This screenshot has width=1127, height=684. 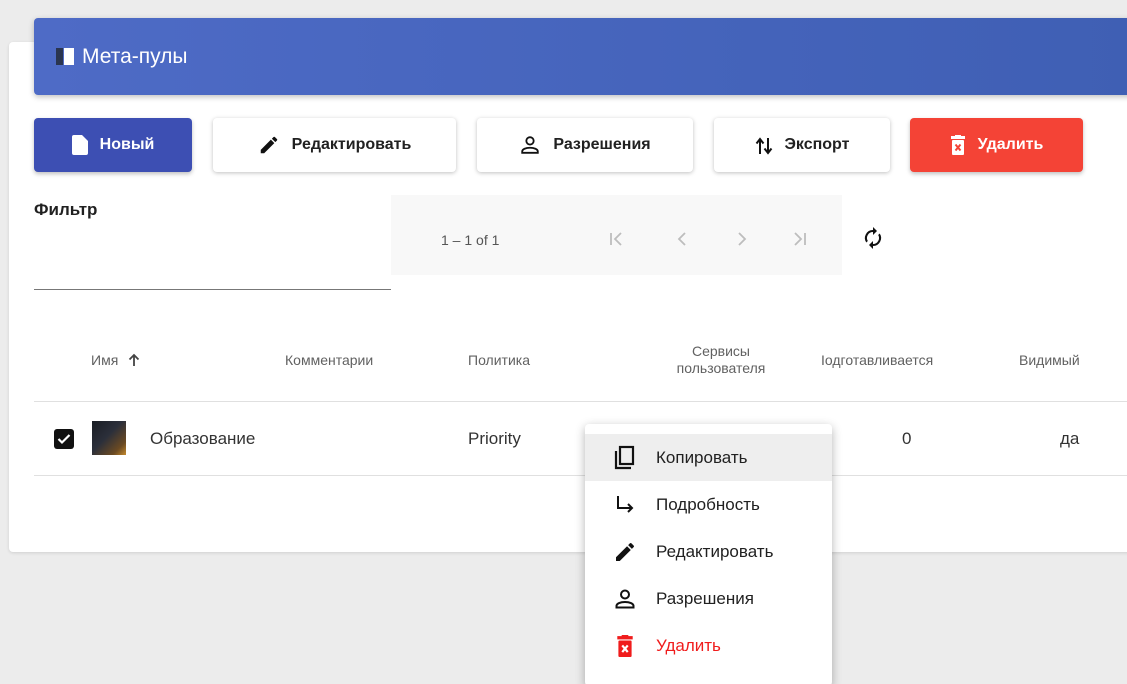 What do you see at coordinates (1070, 438) in the screenshot?
I see `cell-visible: да` at bounding box center [1070, 438].